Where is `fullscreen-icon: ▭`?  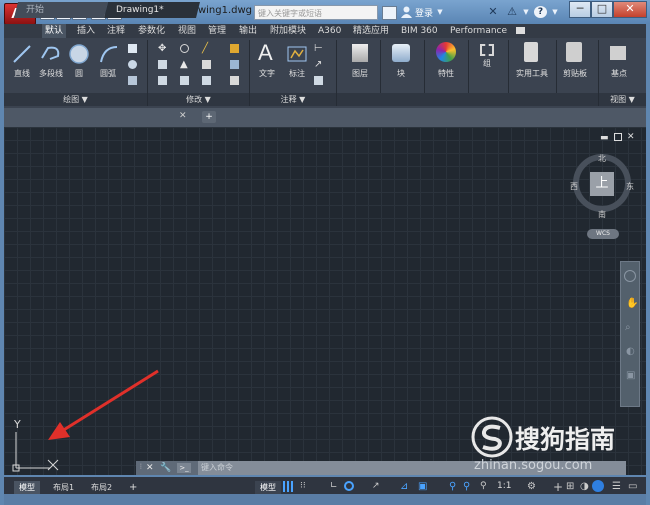
fullscreen-icon: ▭ is located at coordinates (632, 486).